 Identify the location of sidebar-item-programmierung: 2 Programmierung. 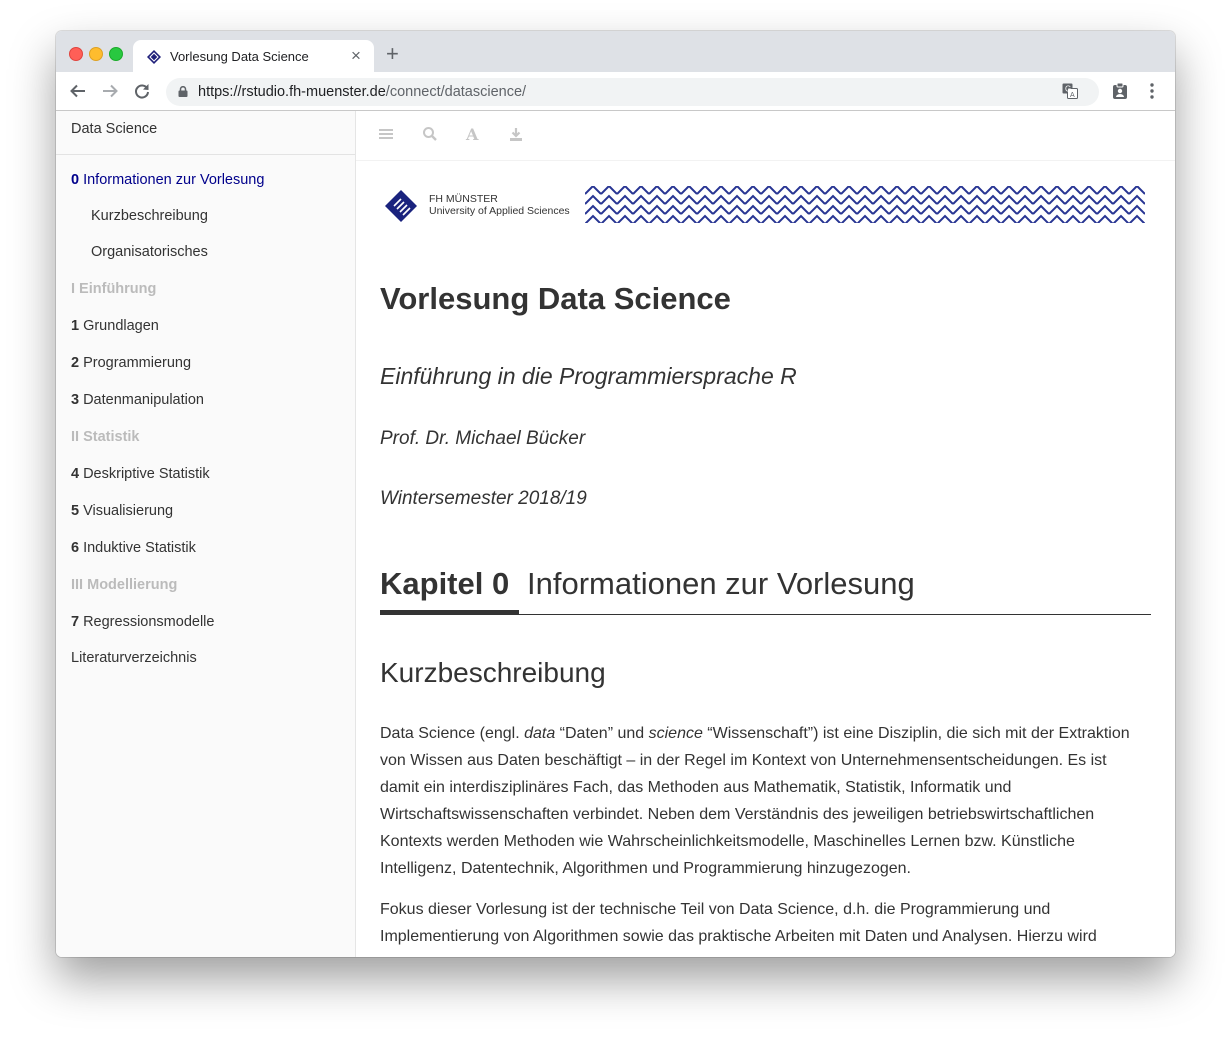
(131, 363).